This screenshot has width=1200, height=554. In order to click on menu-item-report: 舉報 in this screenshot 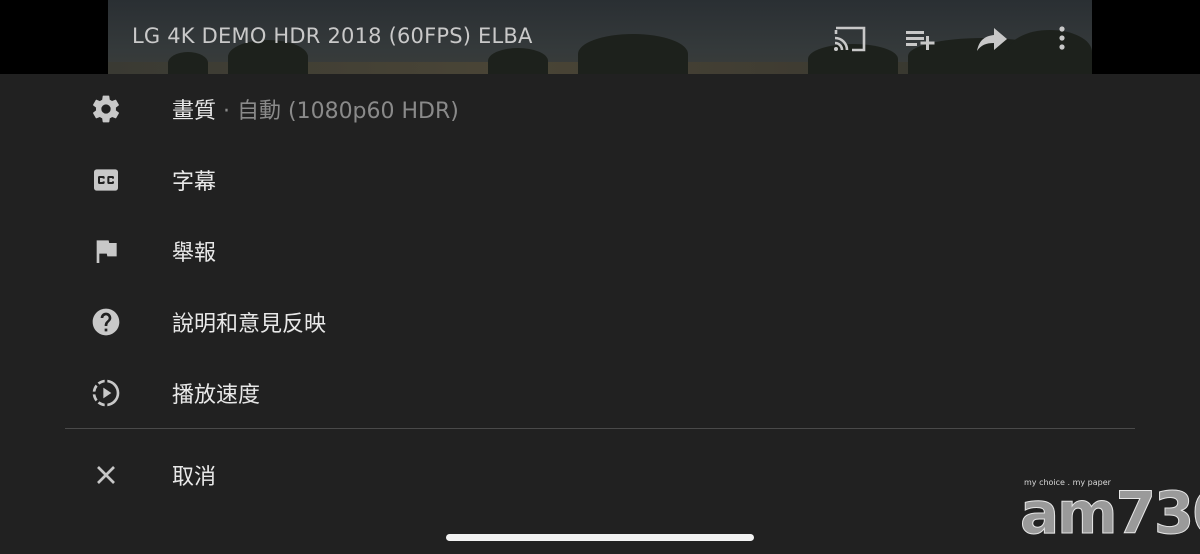, I will do `click(600, 251)`.